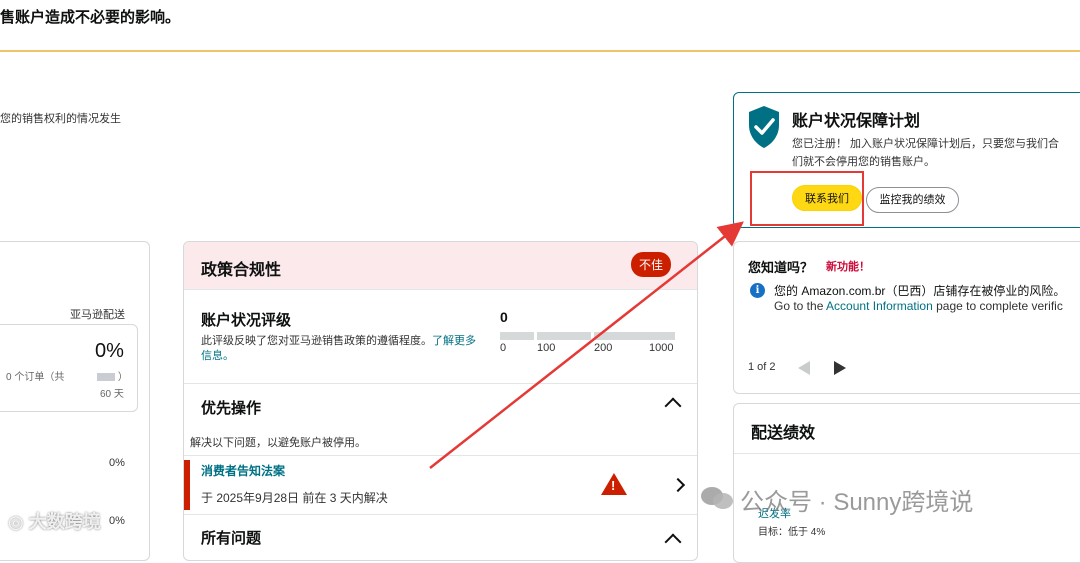 The image size is (1080, 563). What do you see at coordinates (717, 498) in the screenshot?
I see `wechat-logo-icon` at bounding box center [717, 498].